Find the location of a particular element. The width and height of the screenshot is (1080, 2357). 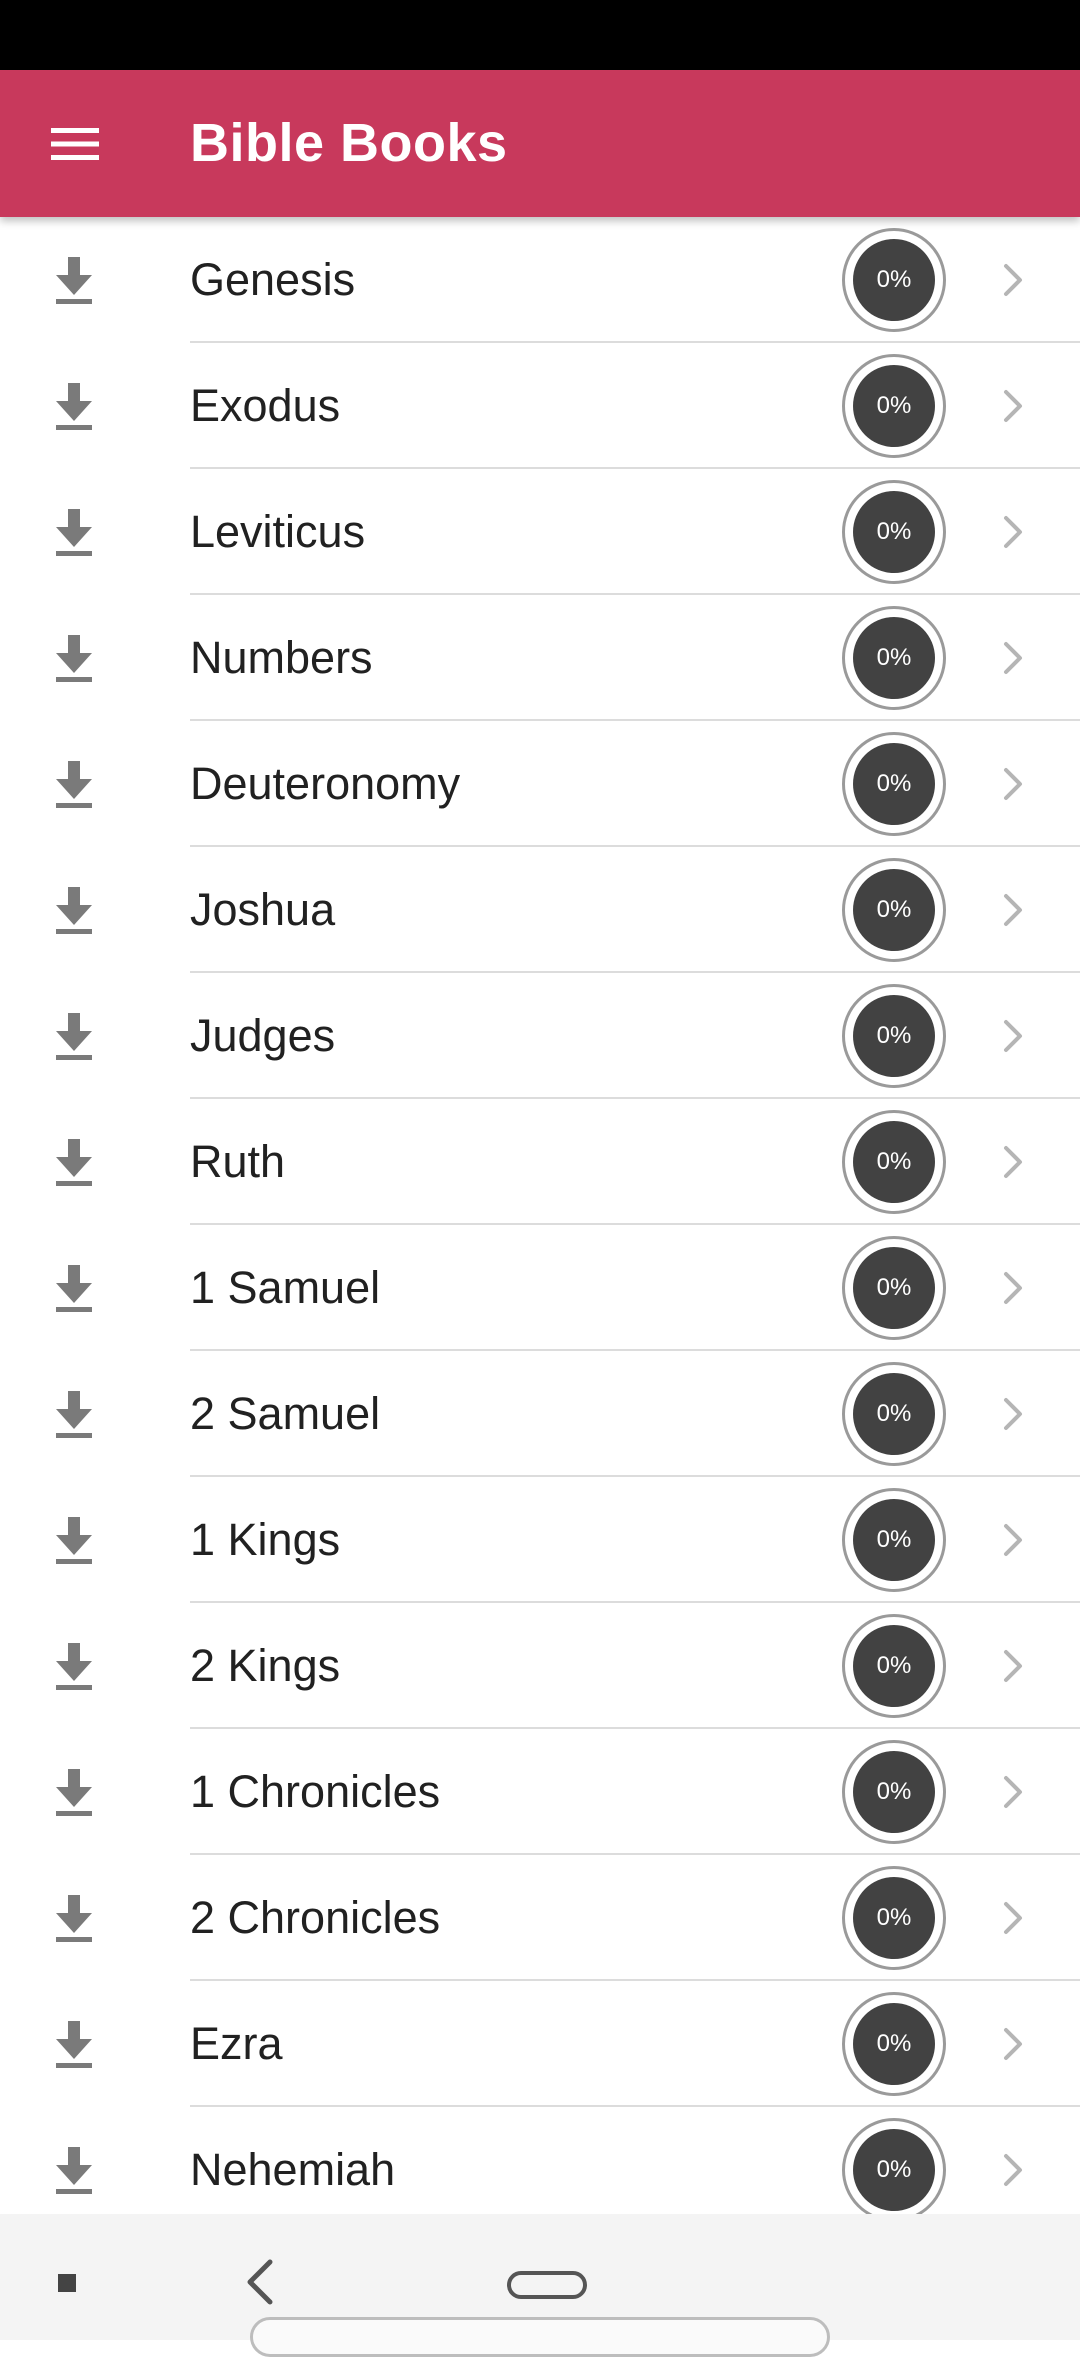

list-item: Numbers 0% is located at coordinates (540, 658).